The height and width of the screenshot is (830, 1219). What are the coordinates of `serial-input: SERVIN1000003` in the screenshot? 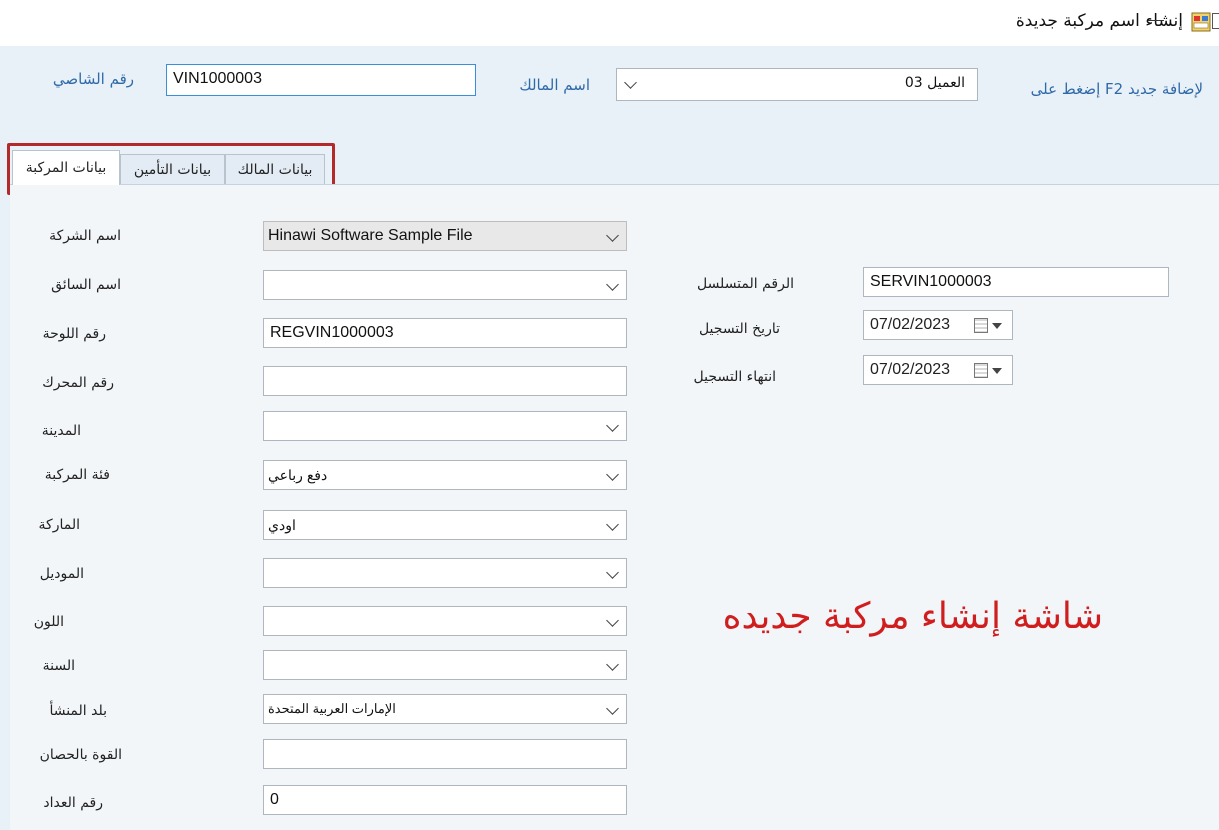 It's located at (1016, 282).